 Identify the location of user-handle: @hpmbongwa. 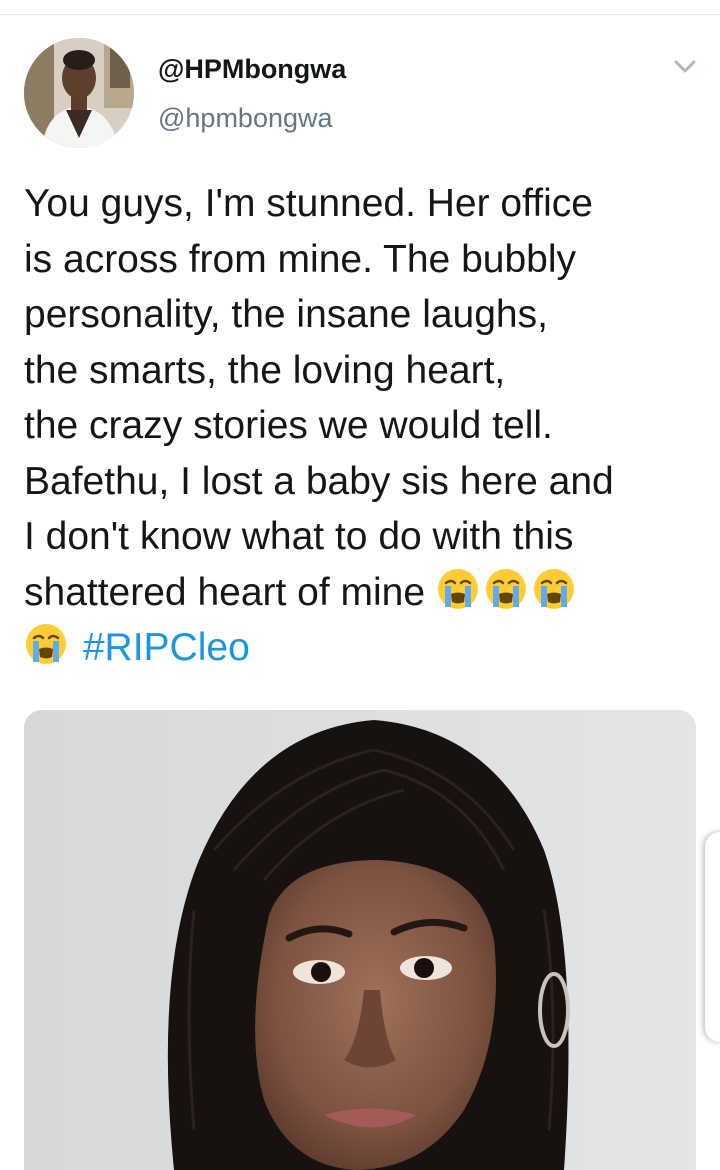
(252, 118).